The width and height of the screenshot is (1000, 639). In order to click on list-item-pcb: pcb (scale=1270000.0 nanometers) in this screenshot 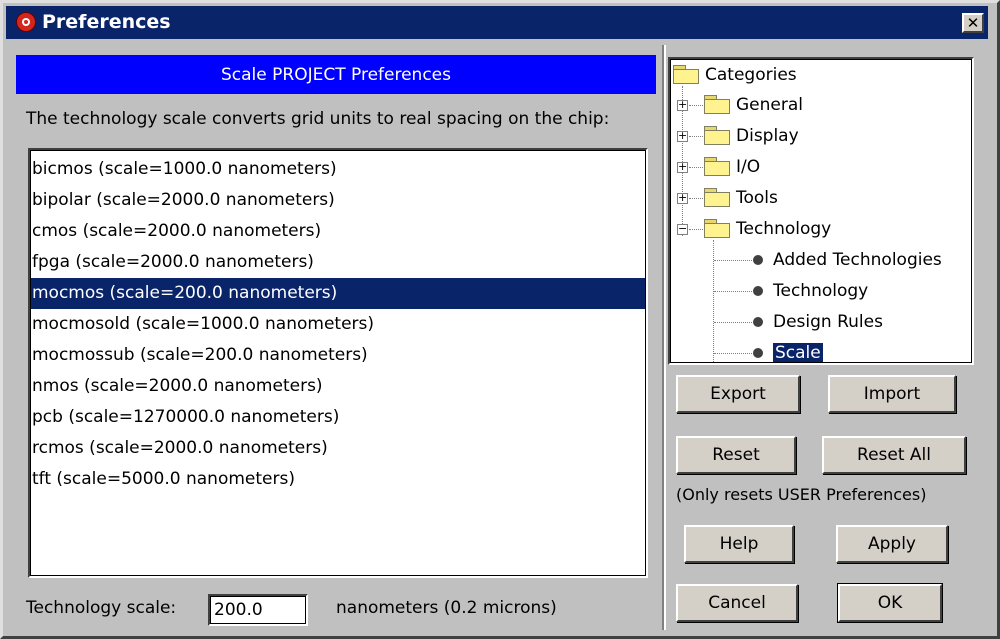, I will do `click(338, 417)`.